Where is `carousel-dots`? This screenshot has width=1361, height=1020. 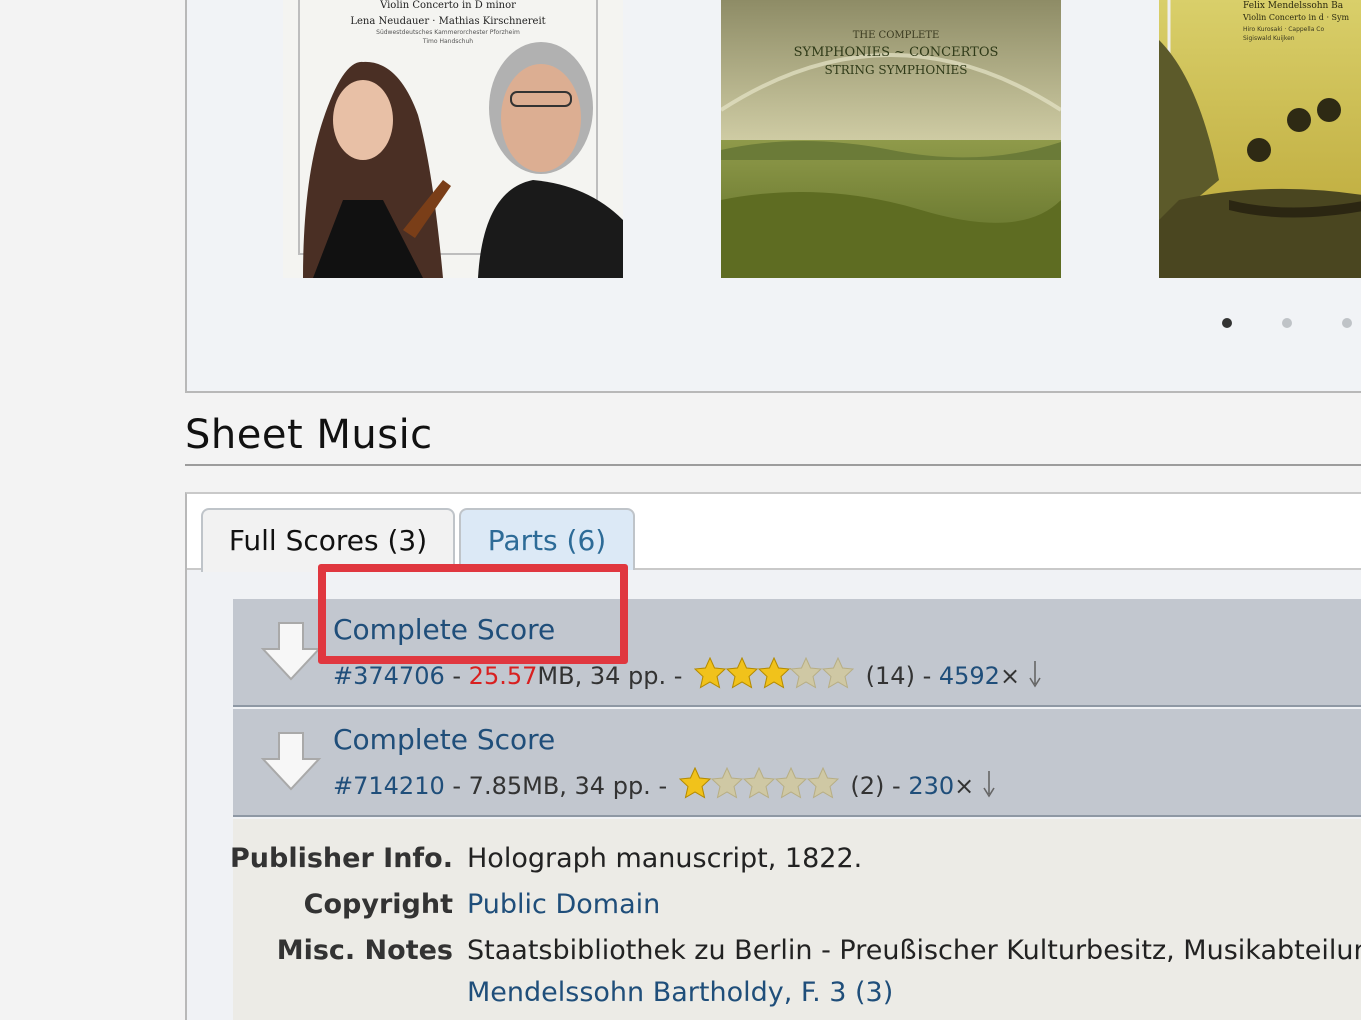
carousel-dots is located at coordinates (774, 323).